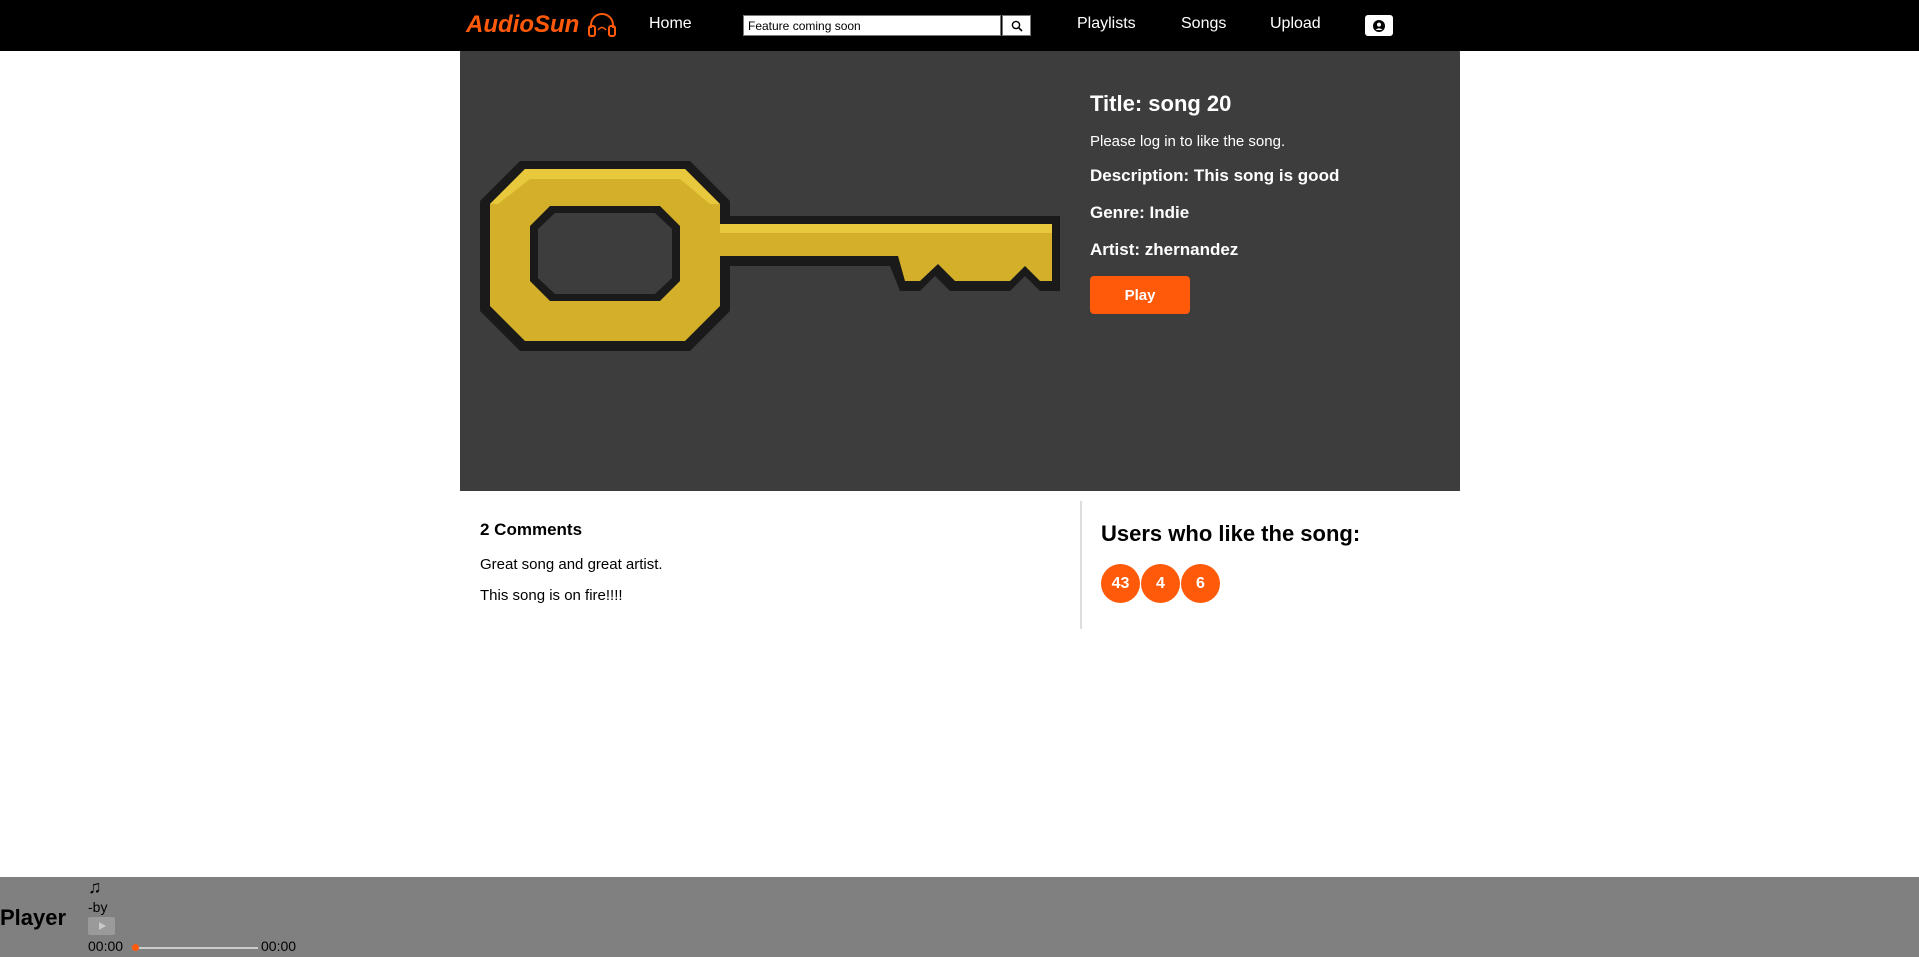  I want to click on nav-upload-link: Upload, so click(1295, 24).